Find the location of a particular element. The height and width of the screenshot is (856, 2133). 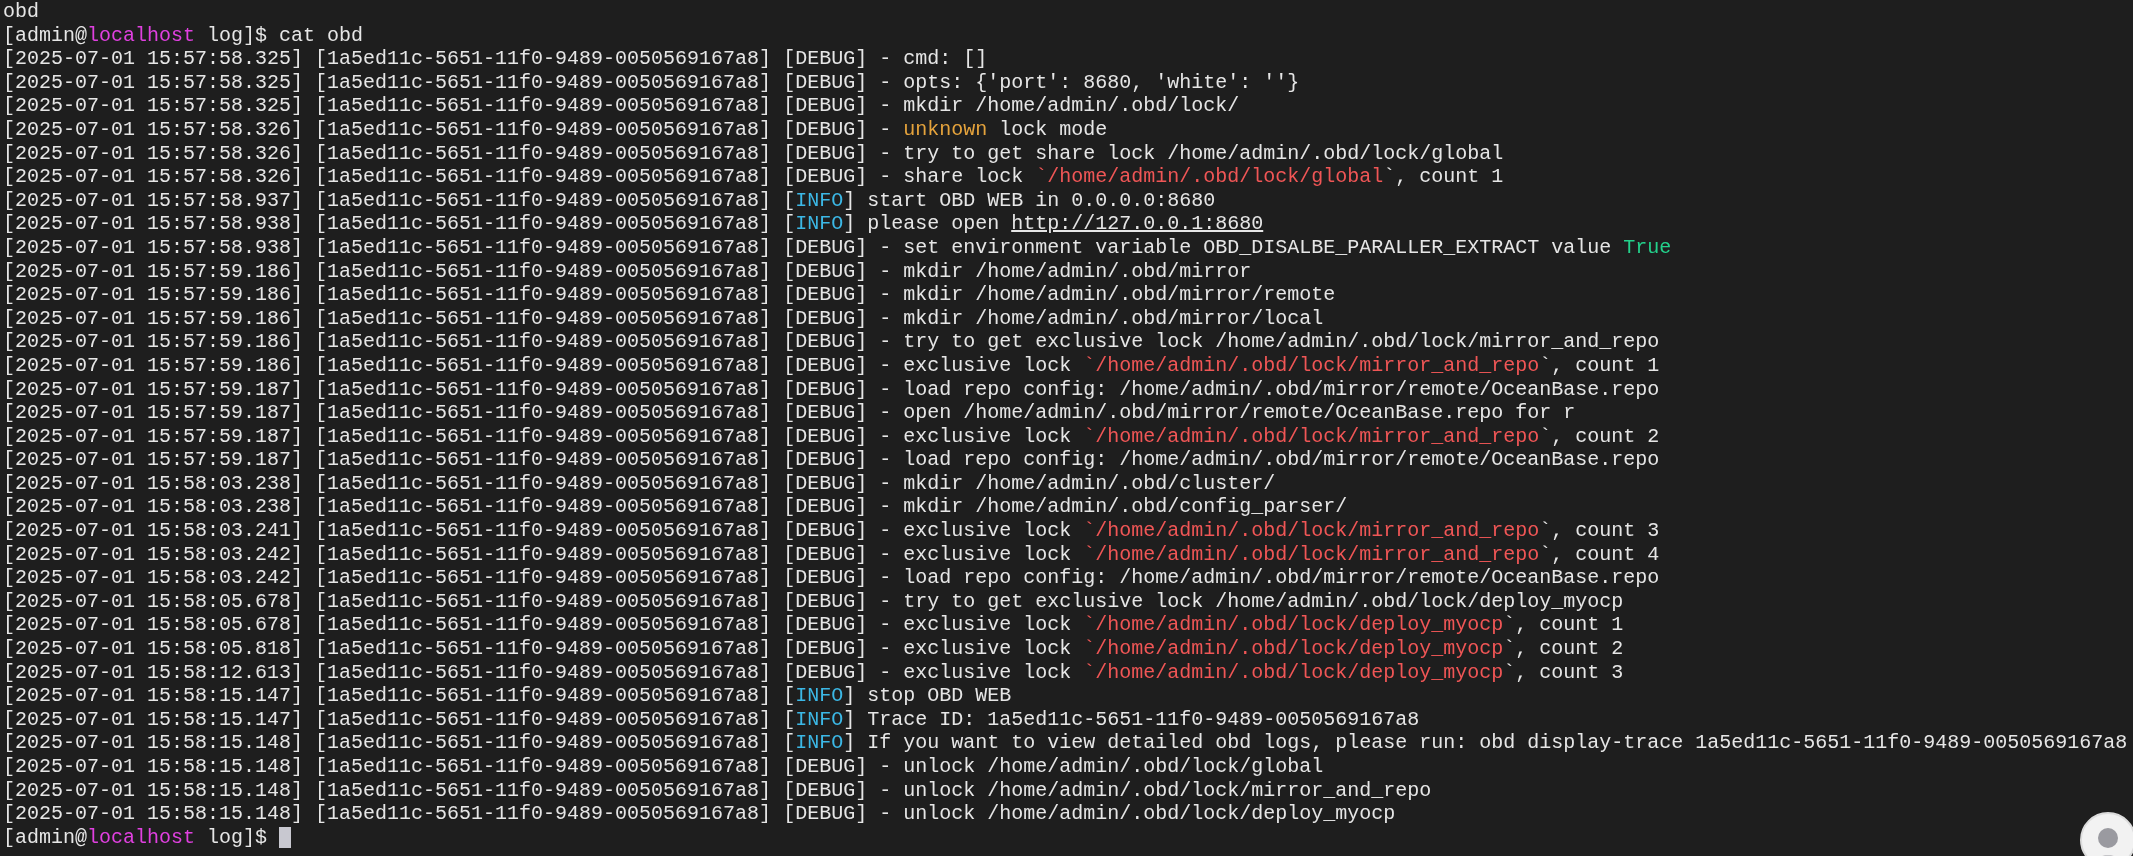

terminal-line: [2025-07-01 15:58:15.148] [1a5ed11c-5651-11f0-9489-0050569167a8] [DEBUG] - unlock /home/admin/.obd/lock/global is located at coordinates (663, 767).